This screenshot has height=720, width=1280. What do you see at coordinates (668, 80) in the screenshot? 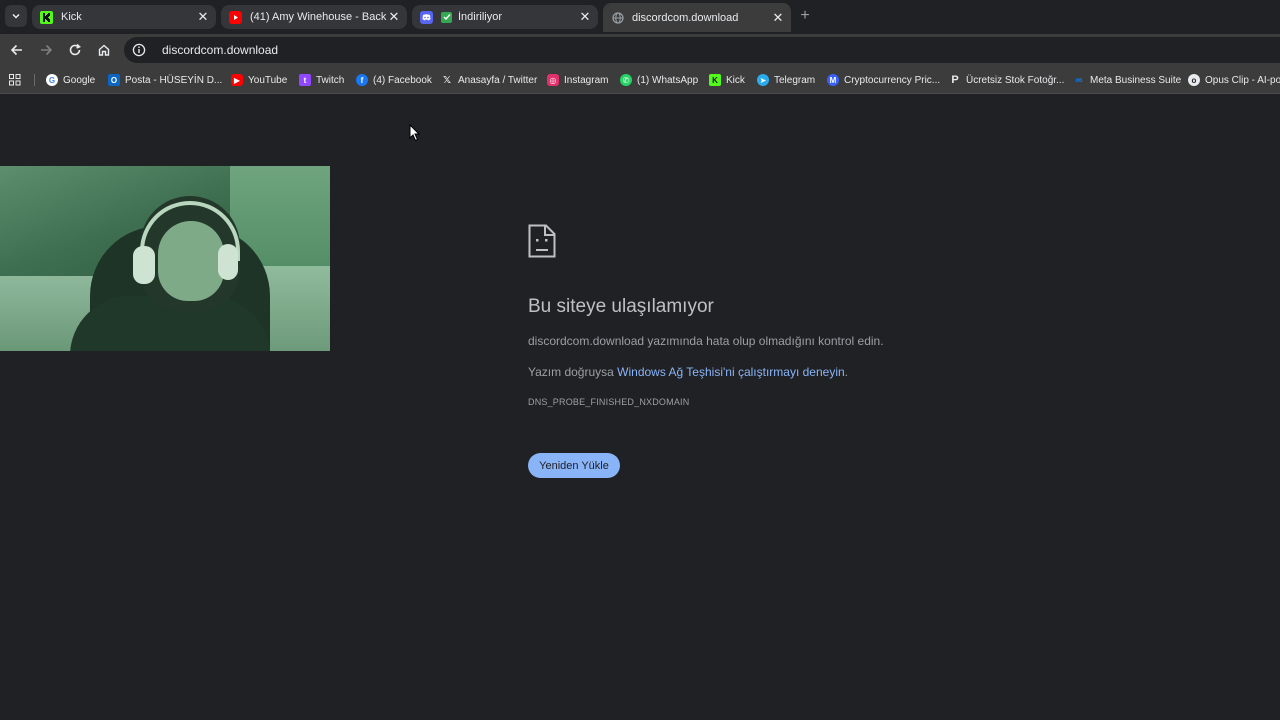
I see `bookmark-label: (1) WhatsApp` at bounding box center [668, 80].